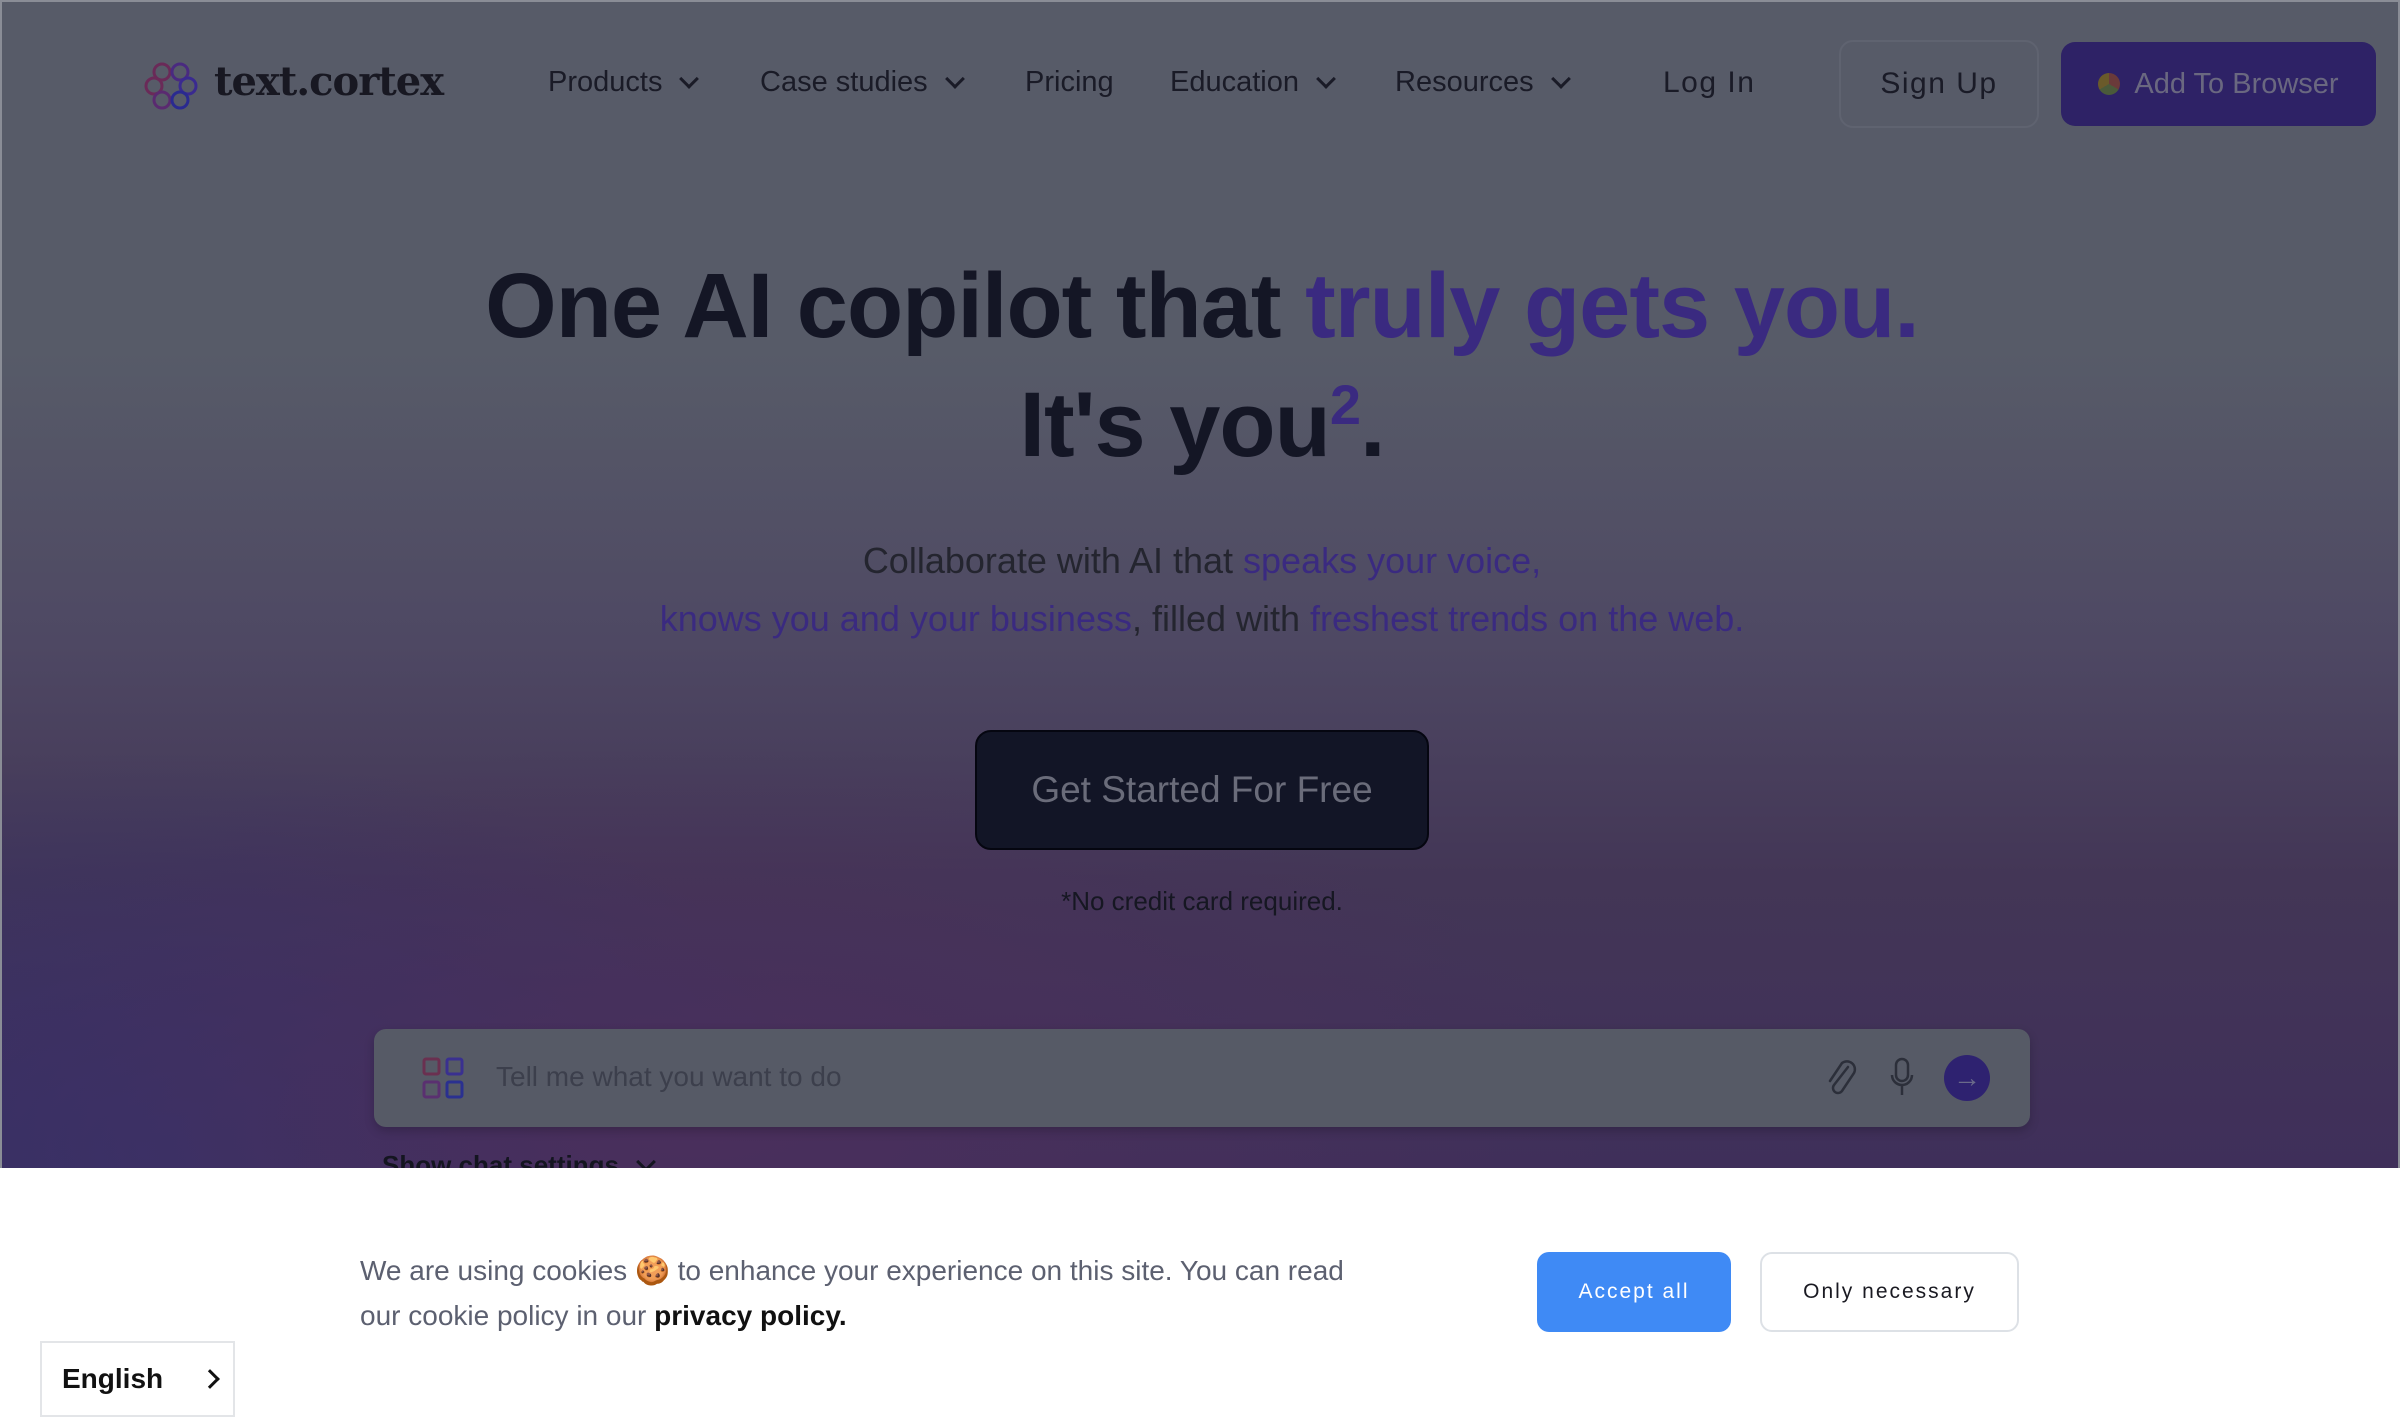 Image resolution: width=2400 pixels, height=1418 pixels. I want to click on login-link: Log In, so click(1709, 83).